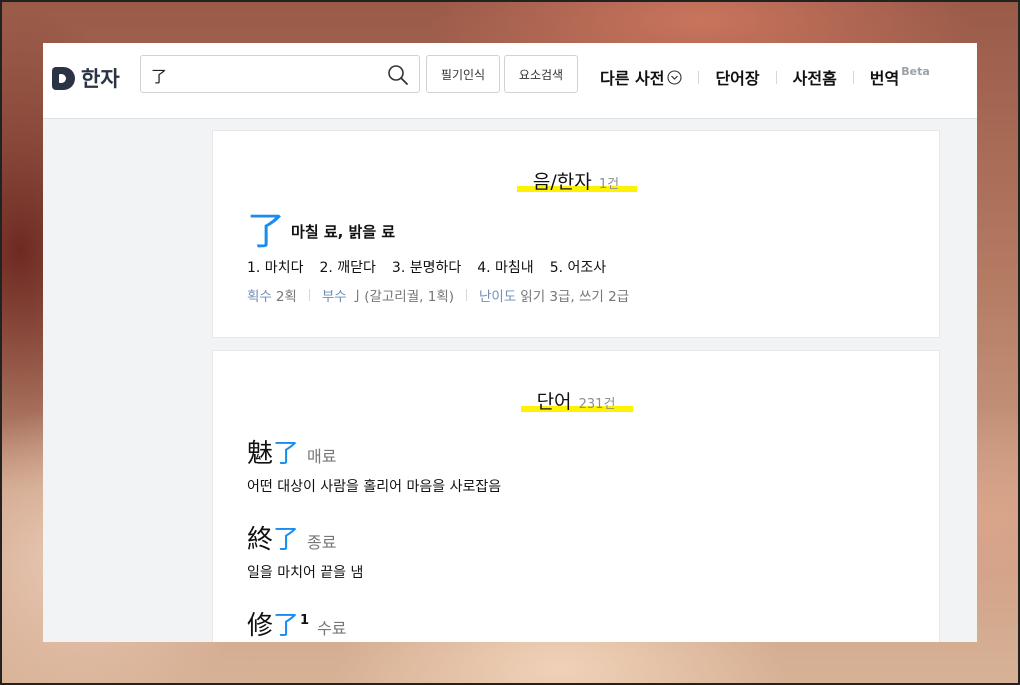 The image size is (1020, 685). I want to click on word-hanja-prefix: 修, so click(260, 626).